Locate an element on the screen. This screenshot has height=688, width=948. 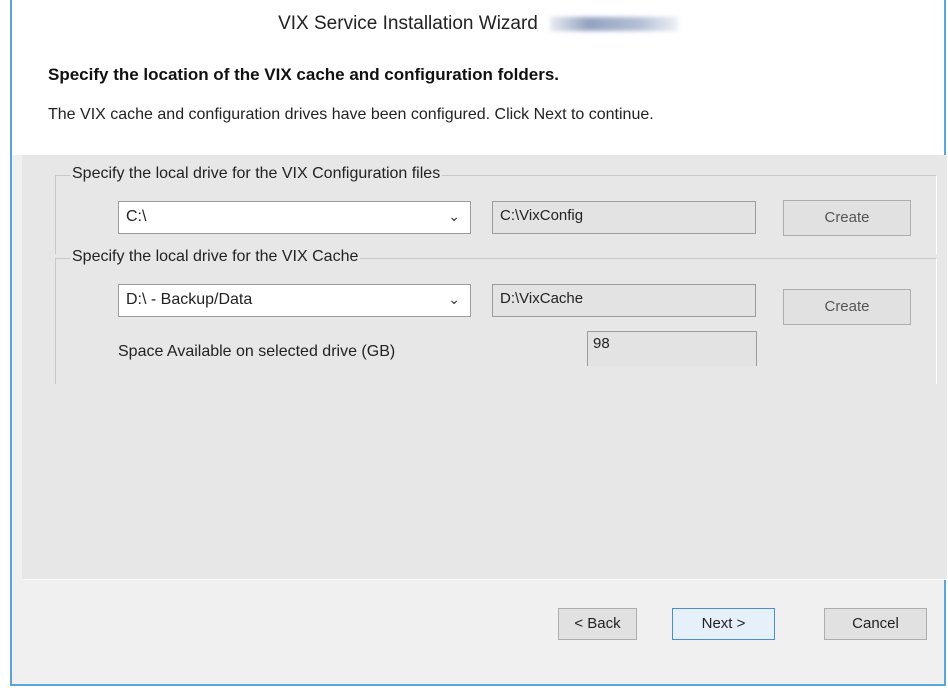
create-cache-button: Create is located at coordinates (847, 307).